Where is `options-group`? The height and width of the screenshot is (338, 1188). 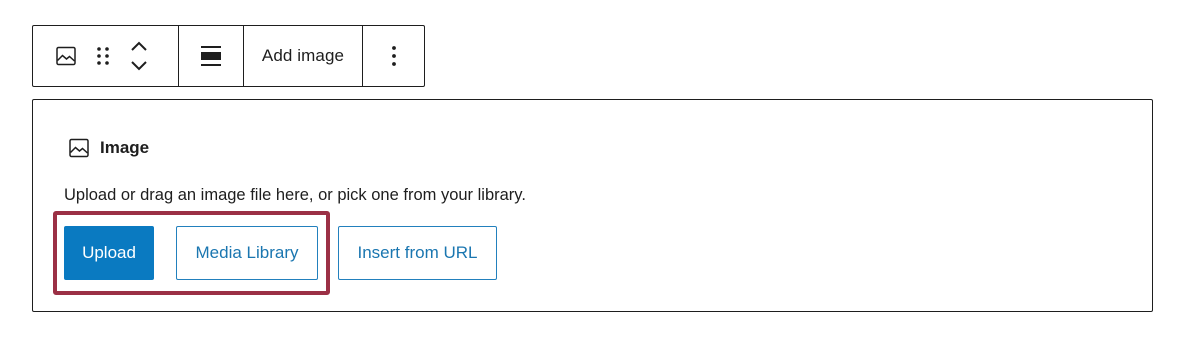 options-group is located at coordinates (393, 56).